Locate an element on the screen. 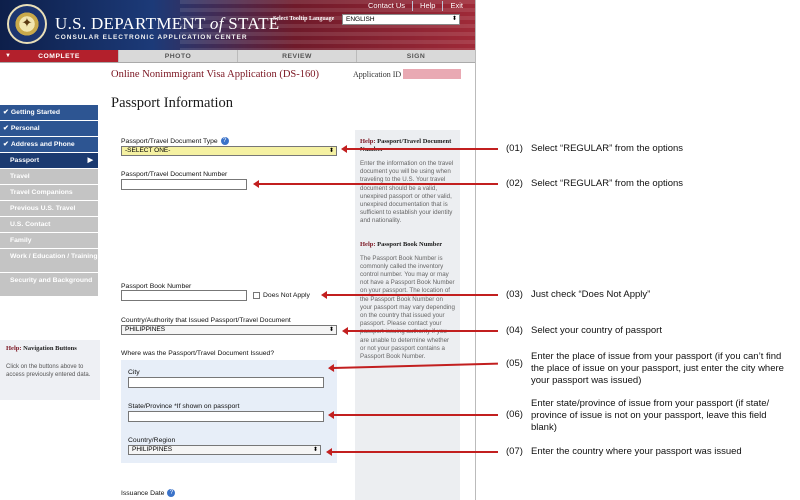 This screenshot has height=500, width=800. tab-sign: SIGN is located at coordinates (416, 56).